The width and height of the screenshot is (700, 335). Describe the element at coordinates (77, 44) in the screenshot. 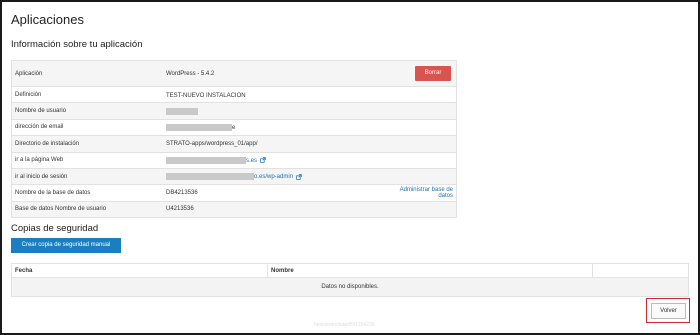

I see `app-info-title: Información sobre tu aplicación` at that location.